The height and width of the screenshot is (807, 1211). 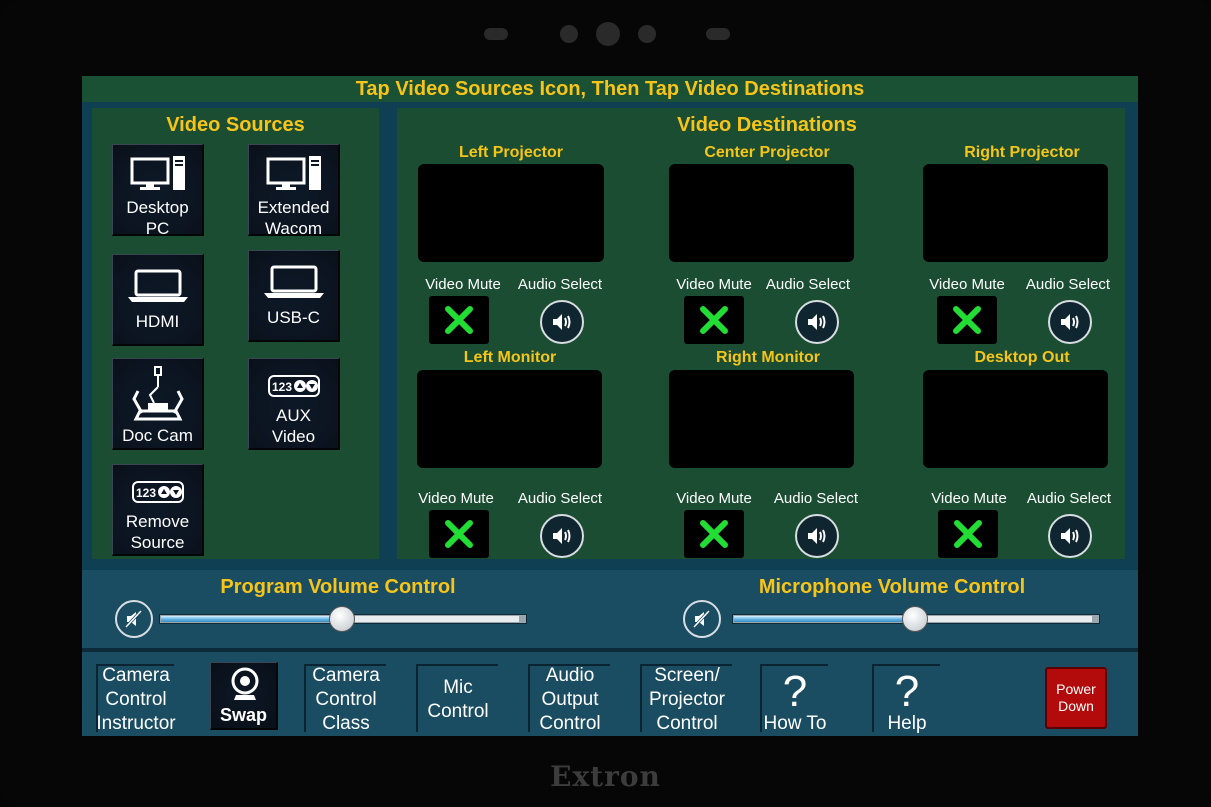 I want to click on help-button: ? Help, so click(x=906, y=699).